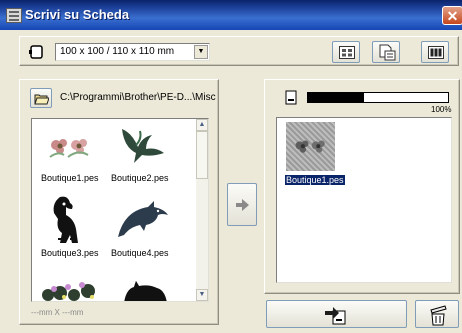 The width and height of the screenshot is (462, 333). I want to click on hoop-icon, so click(36, 52).